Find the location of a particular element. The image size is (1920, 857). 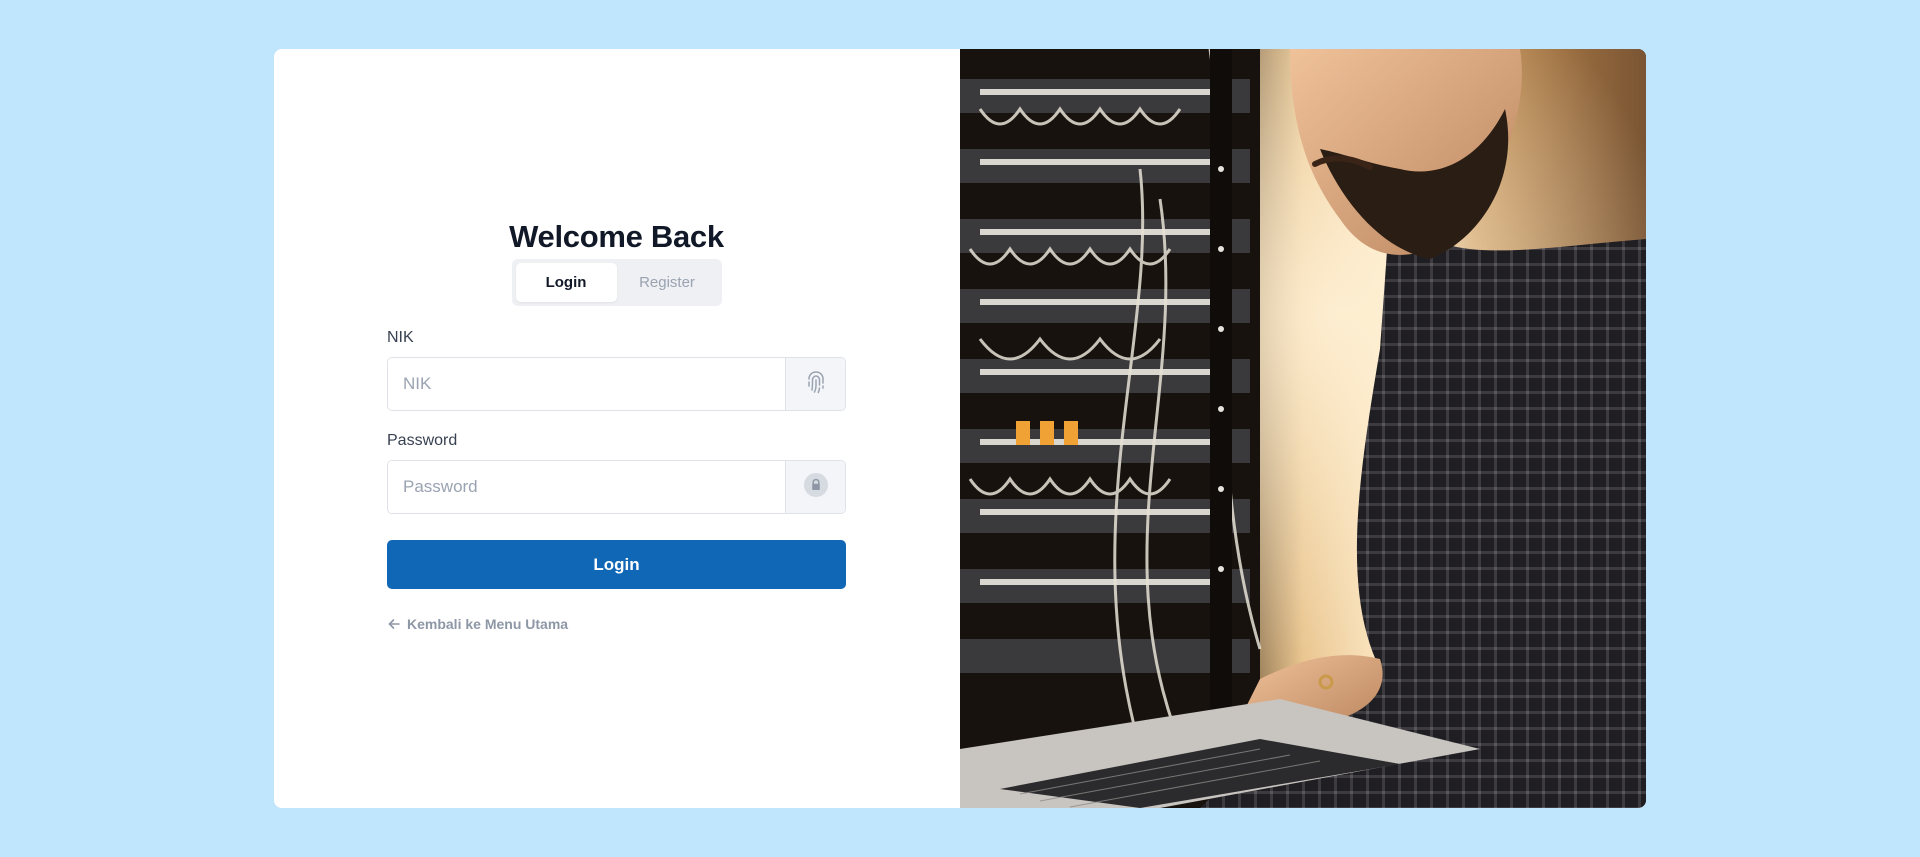

nik-addon is located at coordinates (815, 384).